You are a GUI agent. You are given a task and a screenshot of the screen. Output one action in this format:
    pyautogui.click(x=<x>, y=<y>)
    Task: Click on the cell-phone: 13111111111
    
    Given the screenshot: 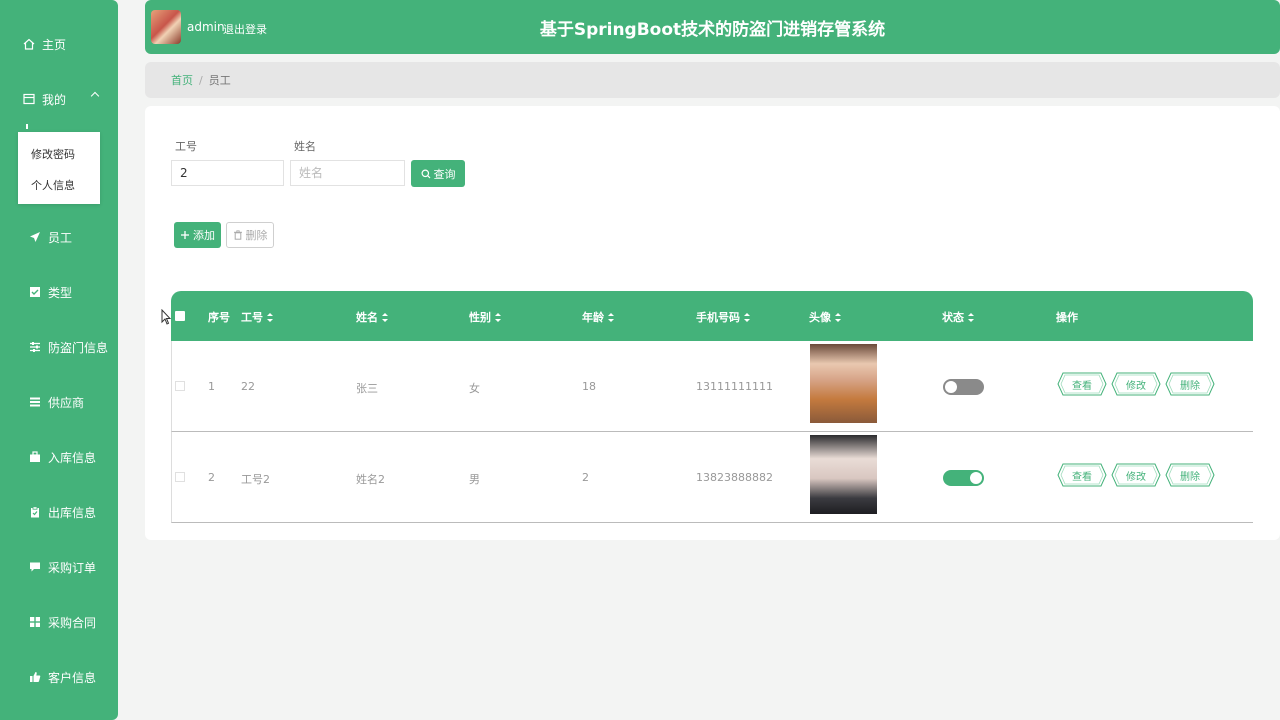 What is the action you would take?
    pyautogui.click(x=734, y=386)
    